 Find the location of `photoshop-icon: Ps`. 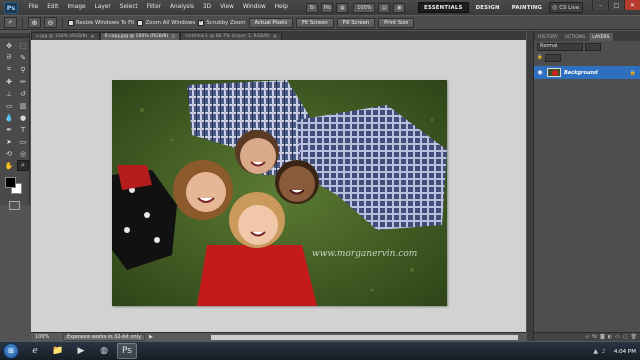

photoshop-icon: Ps is located at coordinates (127, 351).